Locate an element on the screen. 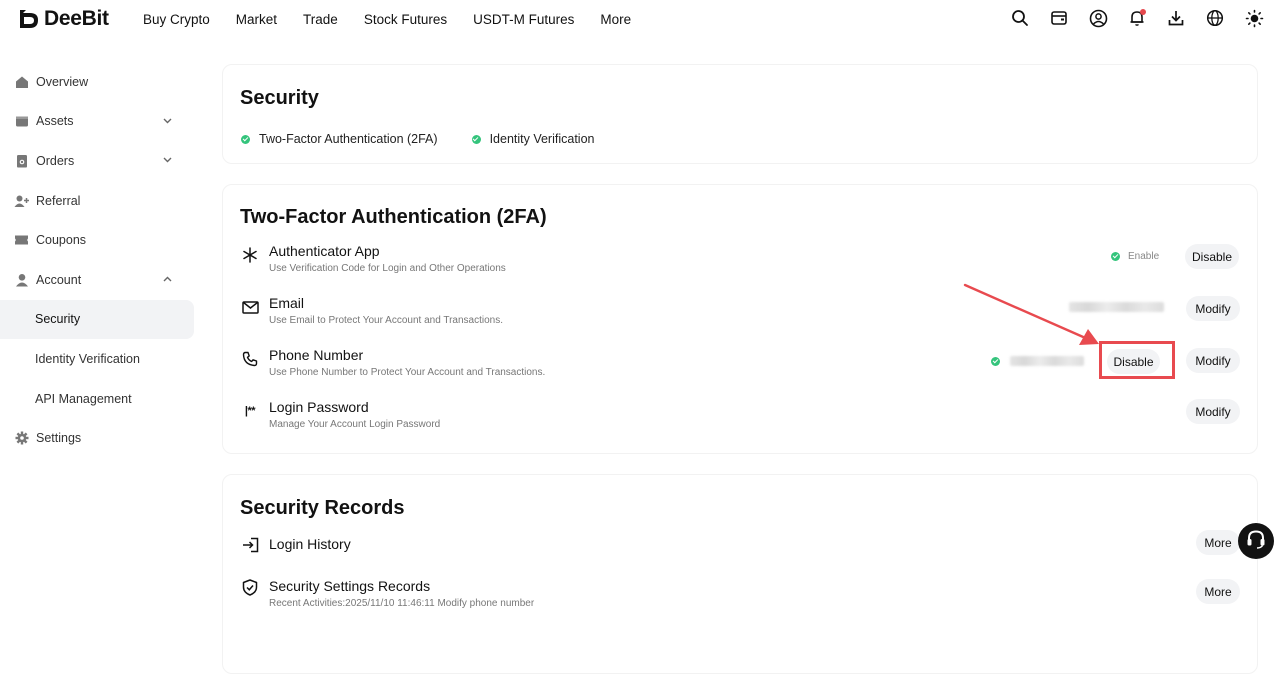 This screenshot has height=674, width=1280. bell-icon is located at coordinates (1137, 18).